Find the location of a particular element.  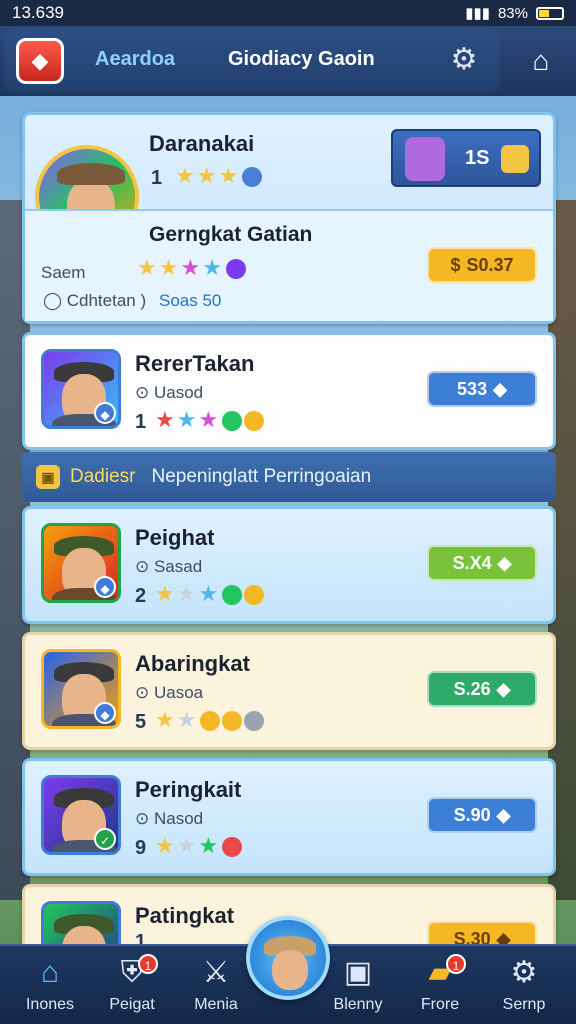

battery-percent: 83% is located at coordinates (512, 13).